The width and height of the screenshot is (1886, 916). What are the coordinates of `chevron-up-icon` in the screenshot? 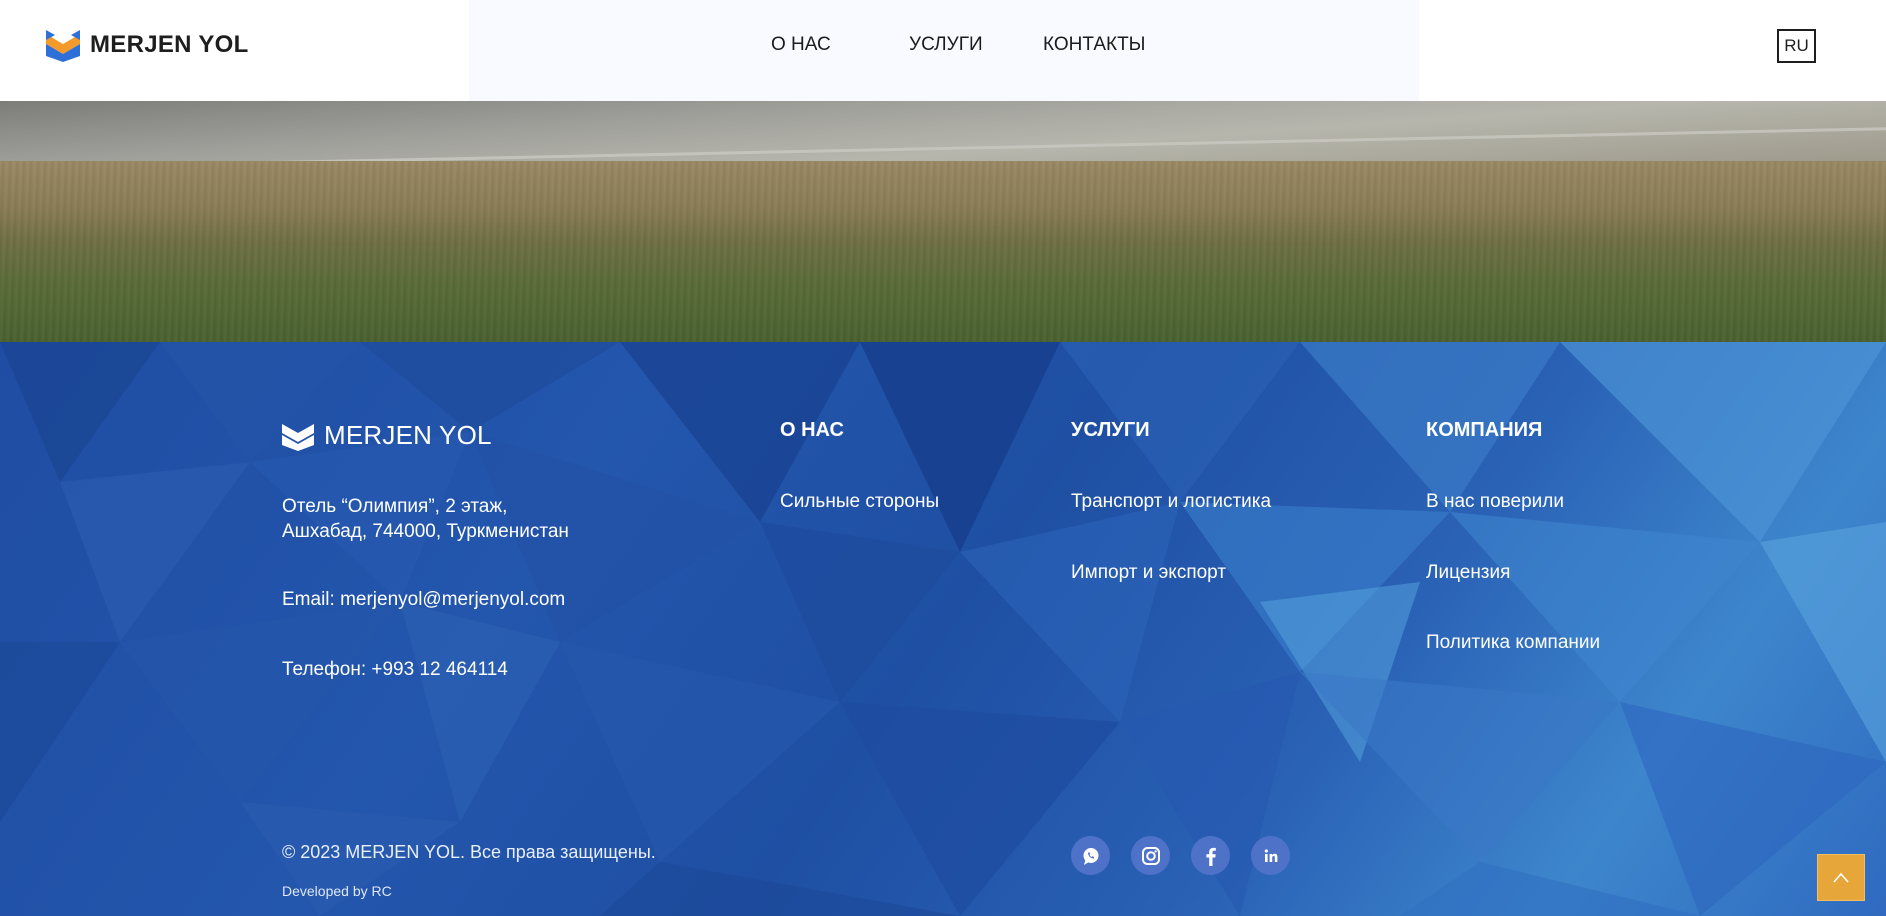 It's located at (1841, 877).